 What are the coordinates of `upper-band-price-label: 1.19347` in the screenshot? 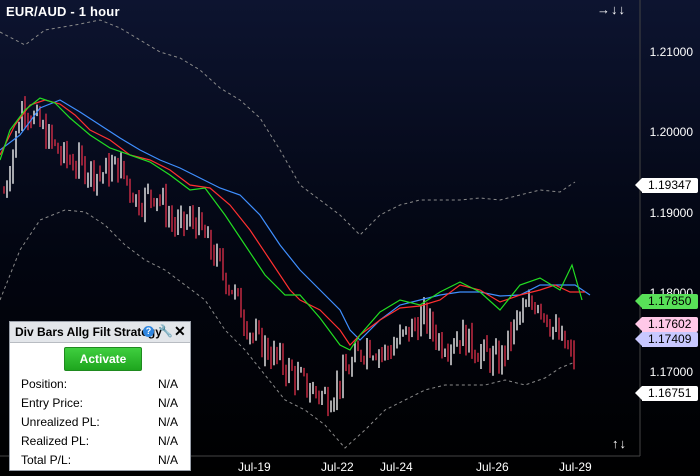 It's located at (666, 185).